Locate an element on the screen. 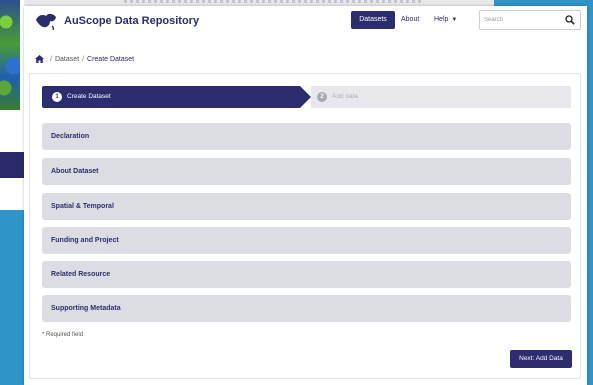 This screenshot has height=385, width=593. nav-about-link: About is located at coordinates (410, 20).